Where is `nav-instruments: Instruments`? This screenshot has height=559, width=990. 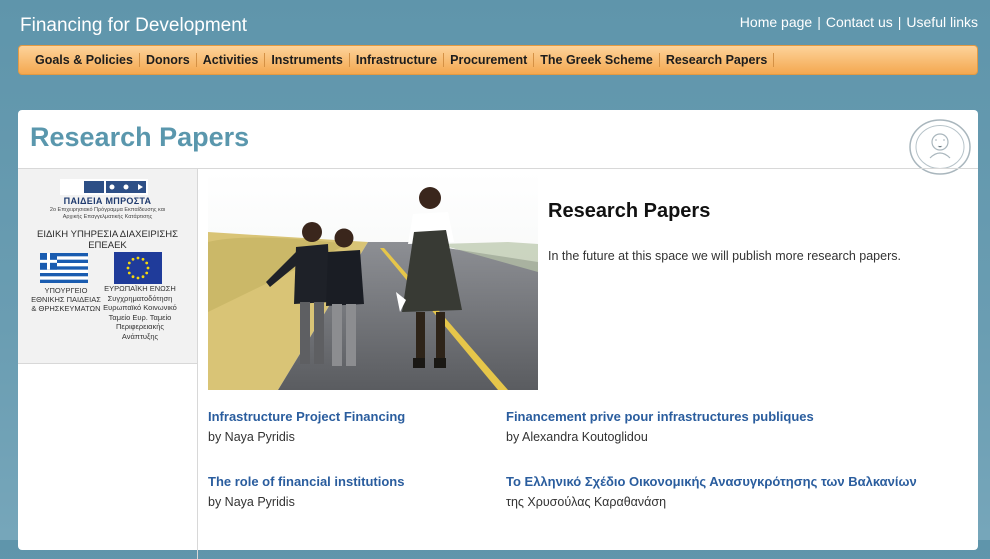
nav-instruments: Instruments is located at coordinates (307, 60).